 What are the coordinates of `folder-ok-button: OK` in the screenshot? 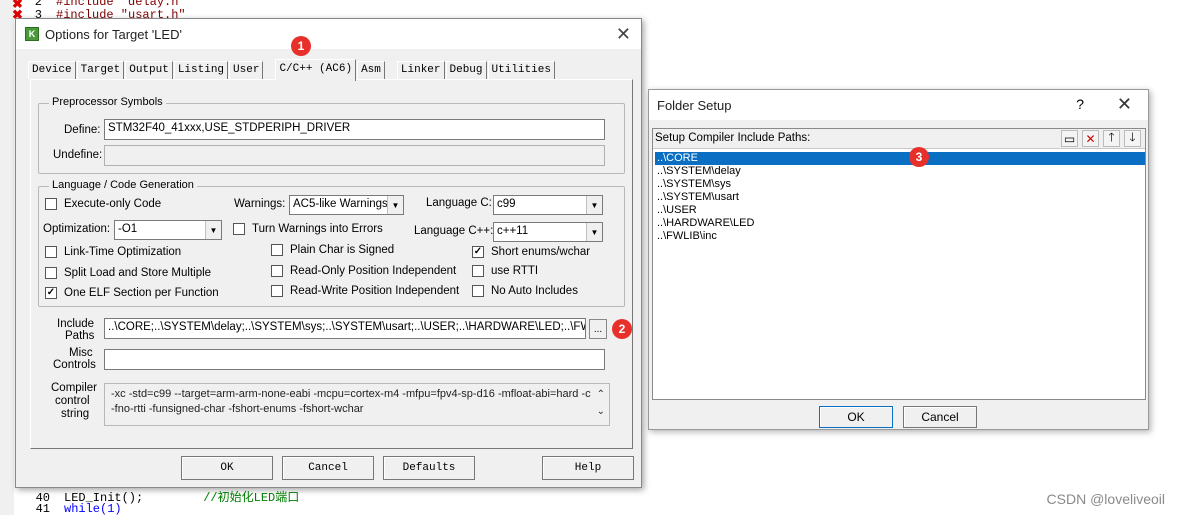 It's located at (856, 417).